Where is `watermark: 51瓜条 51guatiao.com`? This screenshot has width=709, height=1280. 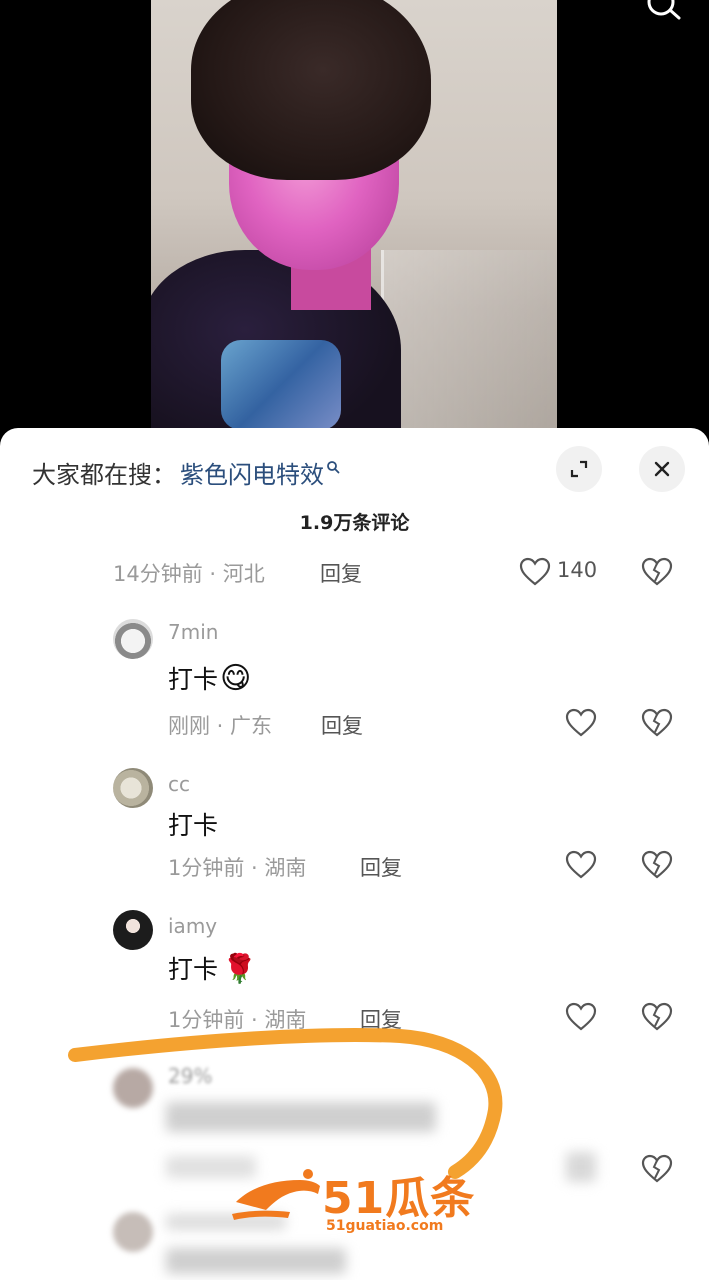 watermark: 51瓜条 51guatiao.com is located at coordinates (360, 1200).